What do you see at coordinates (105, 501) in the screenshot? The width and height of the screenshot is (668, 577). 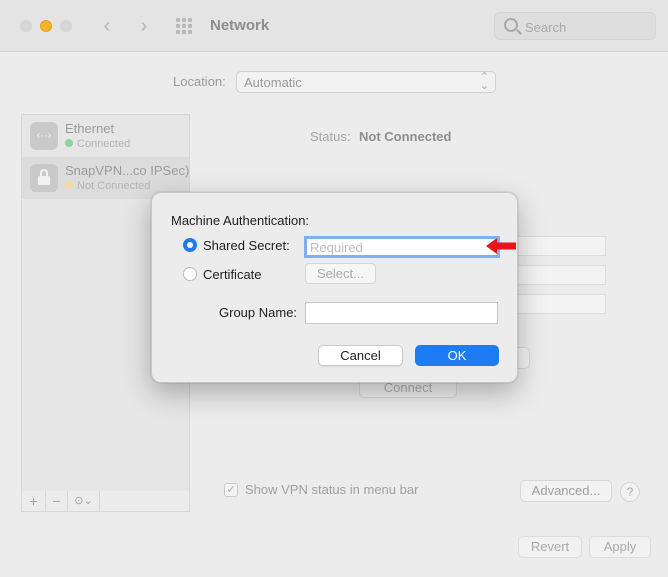 I see `service-list-toolbar: + − ⊙⌄` at bounding box center [105, 501].